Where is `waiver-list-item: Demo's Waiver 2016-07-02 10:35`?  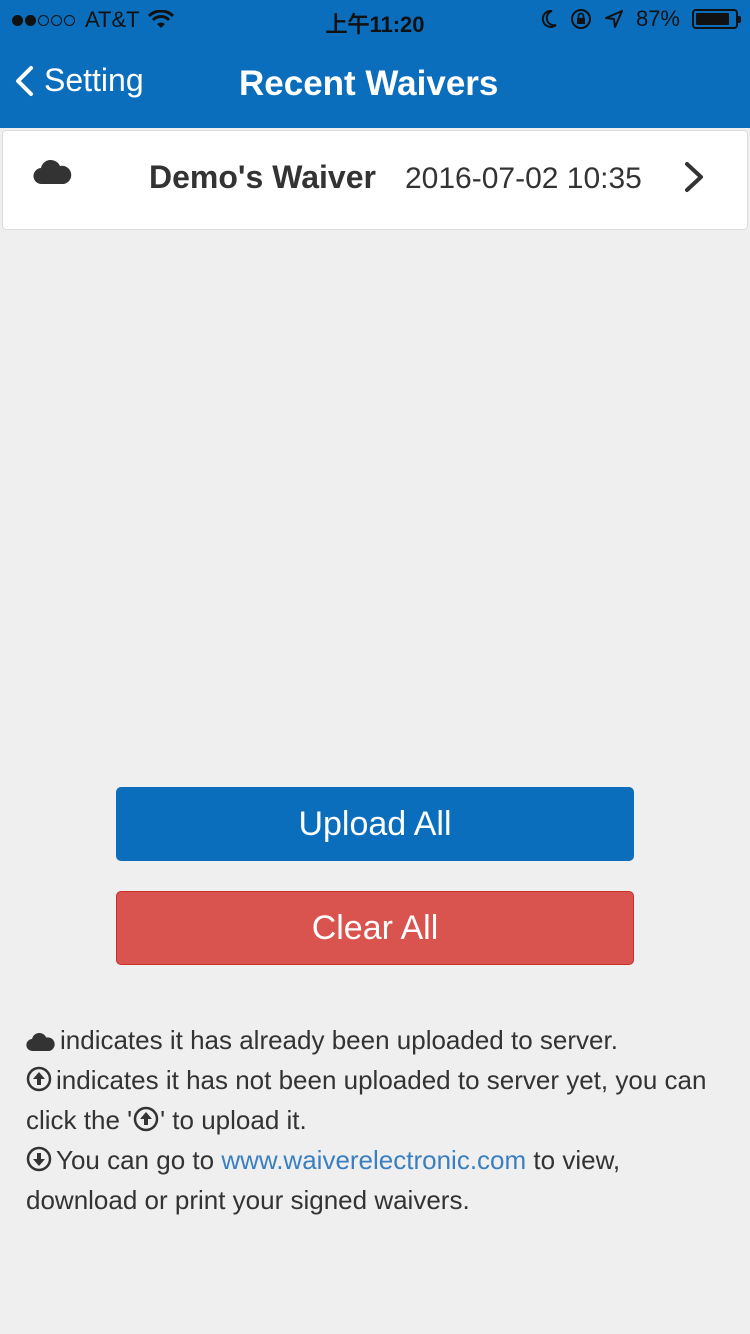
waiver-list-item: Demo's Waiver 2016-07-02 10:35 is located at coordinates (375, 180).